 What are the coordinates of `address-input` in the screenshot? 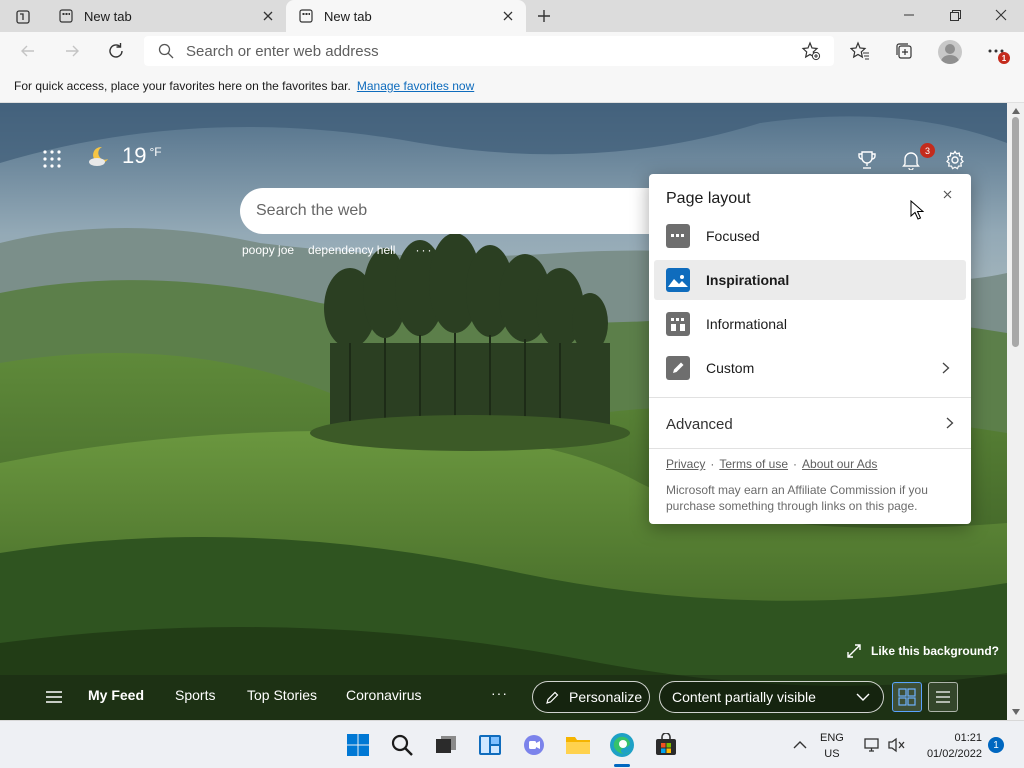 It's located at (491, 51).